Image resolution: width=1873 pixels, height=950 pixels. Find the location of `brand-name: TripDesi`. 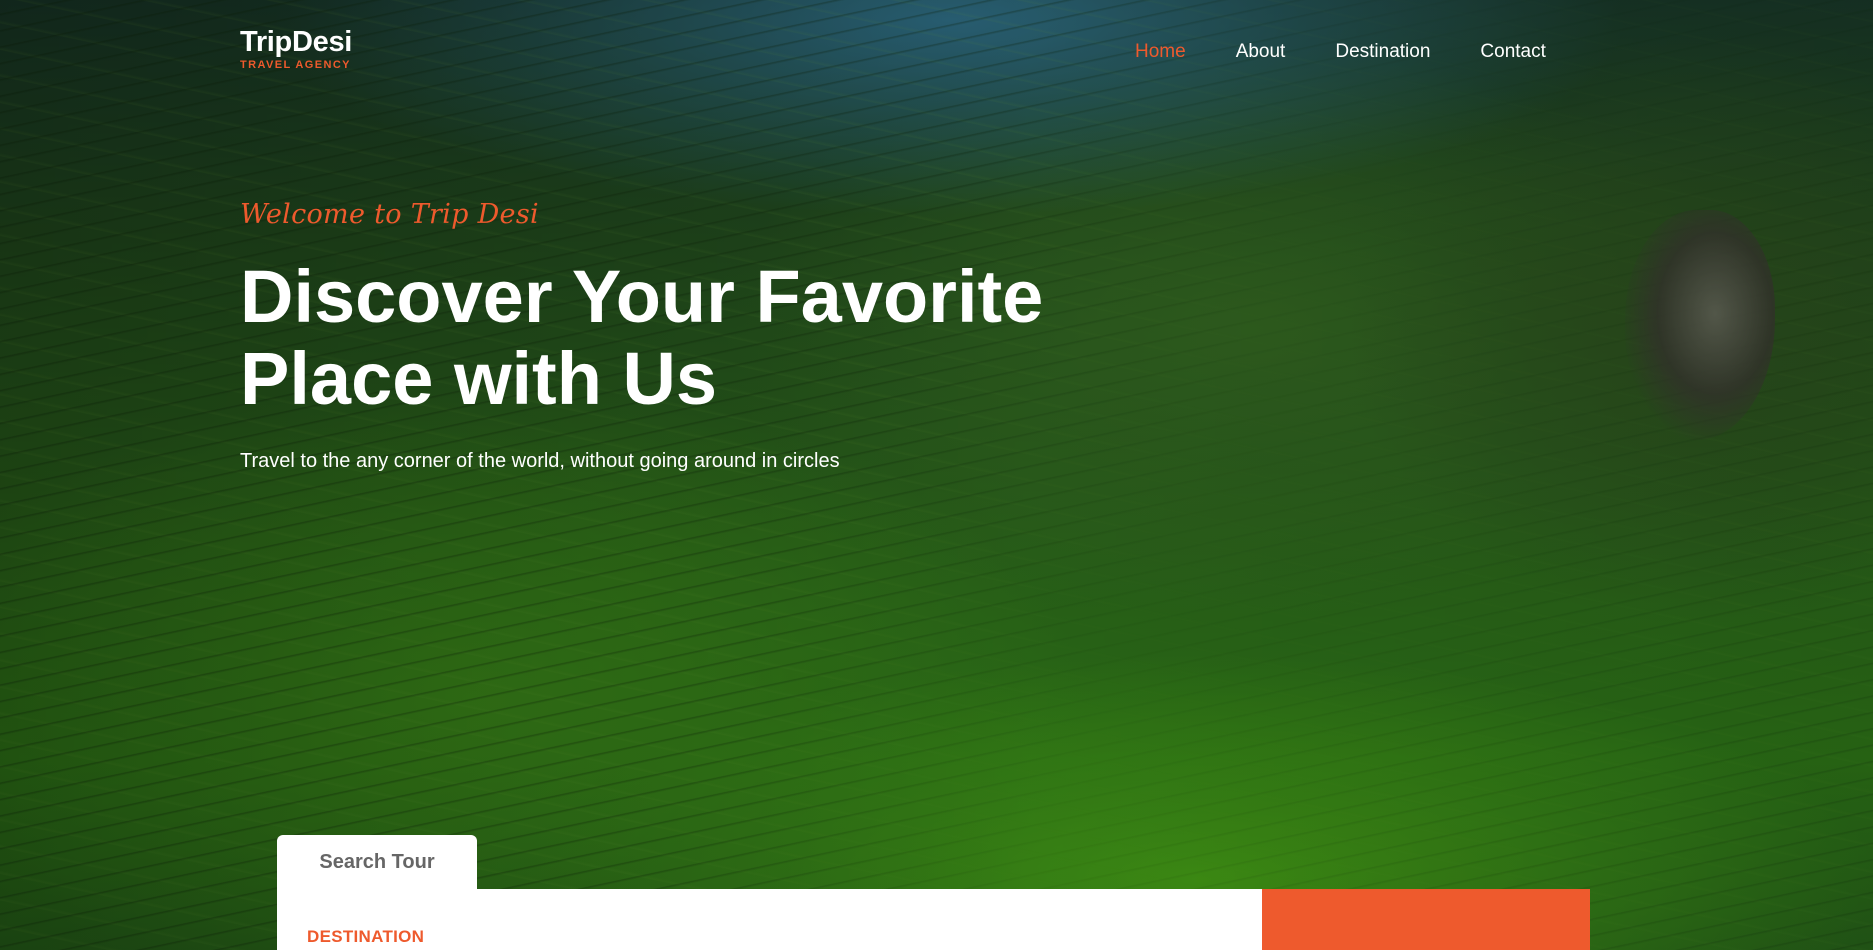

brand-name: TripDesi is located at coordinates (296, 42).